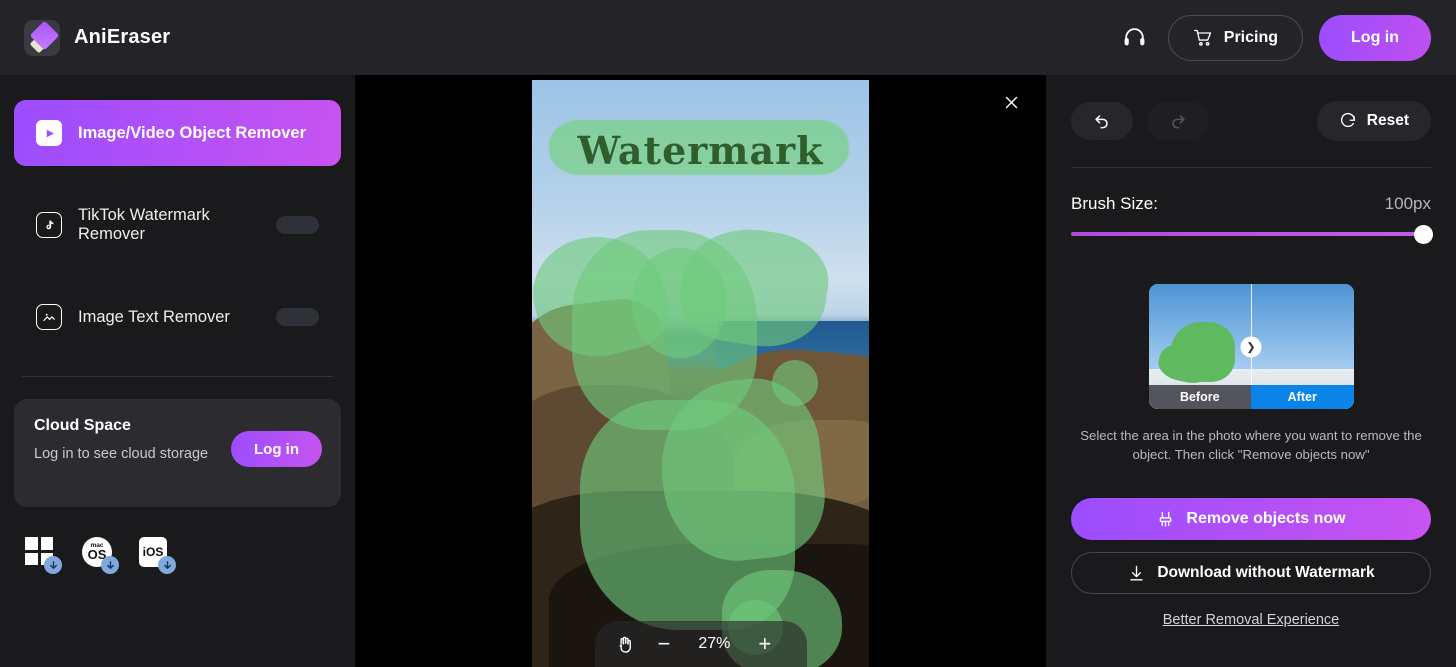 The height and width of the screenshot is (667, 1456). I want to click on slider-thumb, so click(1423, 234).